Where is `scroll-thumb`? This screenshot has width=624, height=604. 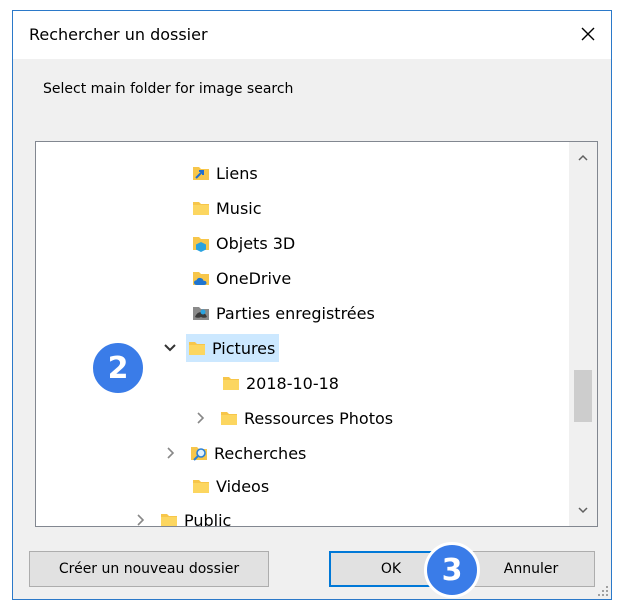
scroll-thumb is located at coordinates (583, 396).